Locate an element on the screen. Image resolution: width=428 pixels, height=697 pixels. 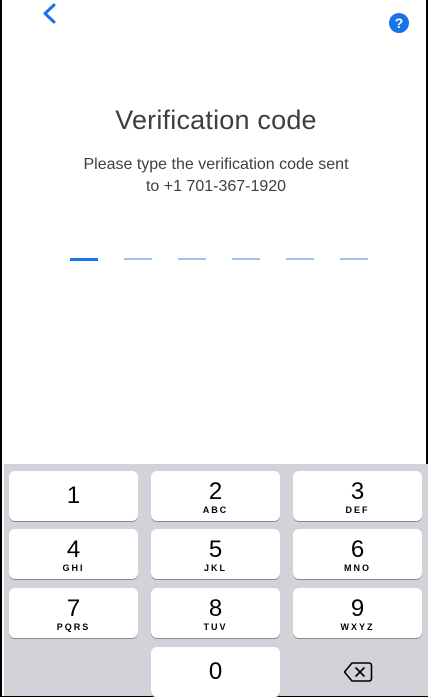
help-icon: ? is located at coordinates (399, 23).